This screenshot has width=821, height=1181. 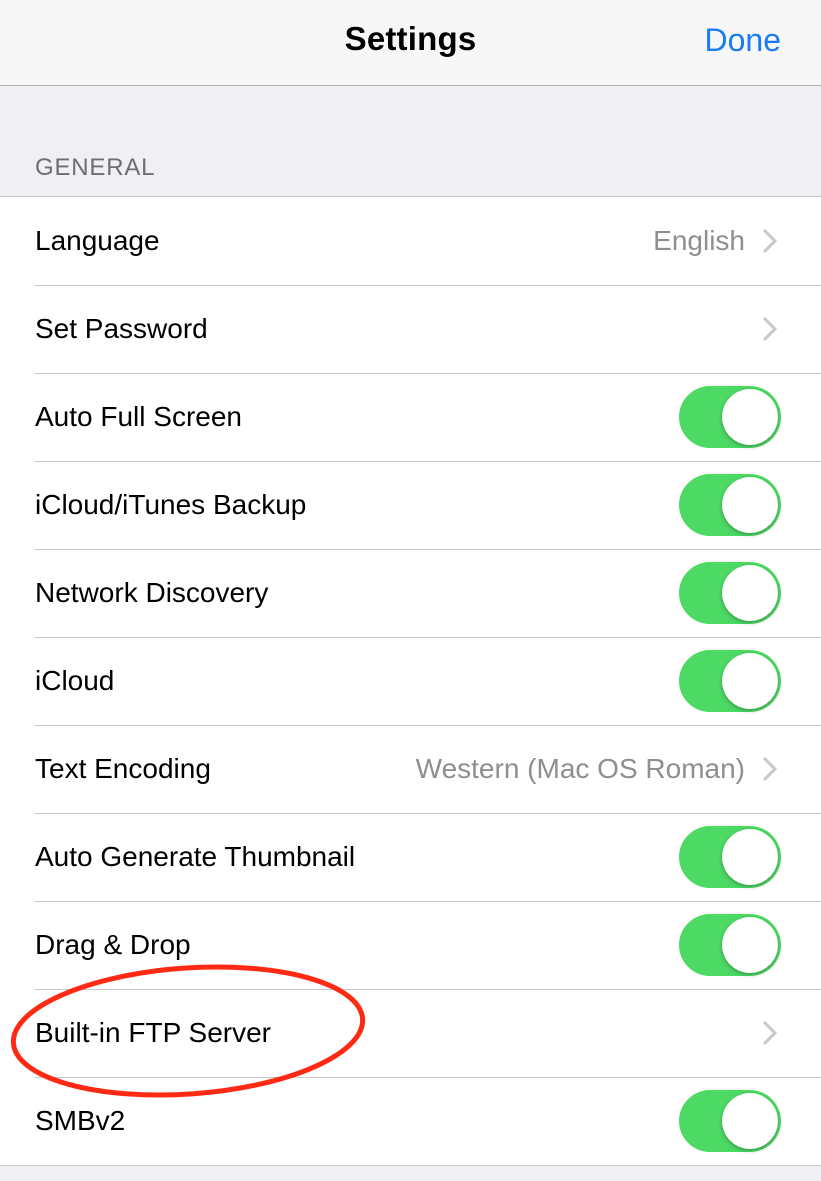 What do you see at coordinates (410, 241) in the screenshot?
I see `row-language: Language English` at bounding box center [410, 241].